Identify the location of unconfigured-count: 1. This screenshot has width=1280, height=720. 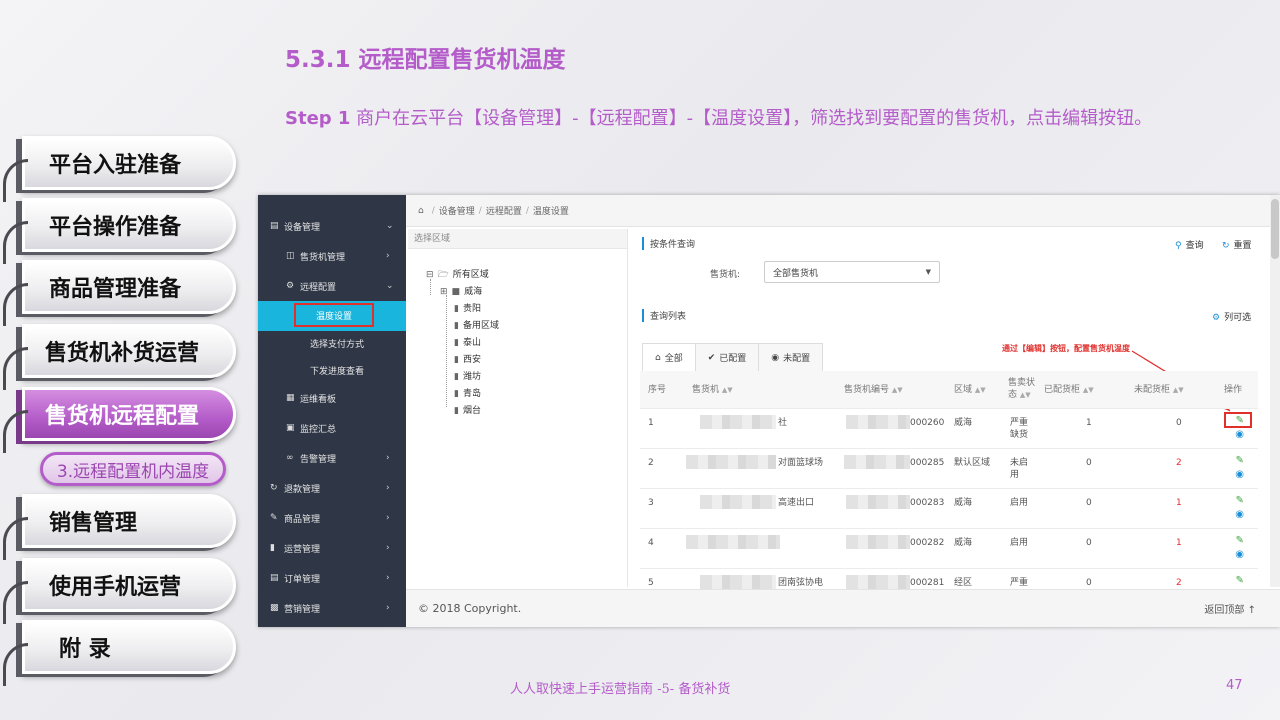
(1179, 503).